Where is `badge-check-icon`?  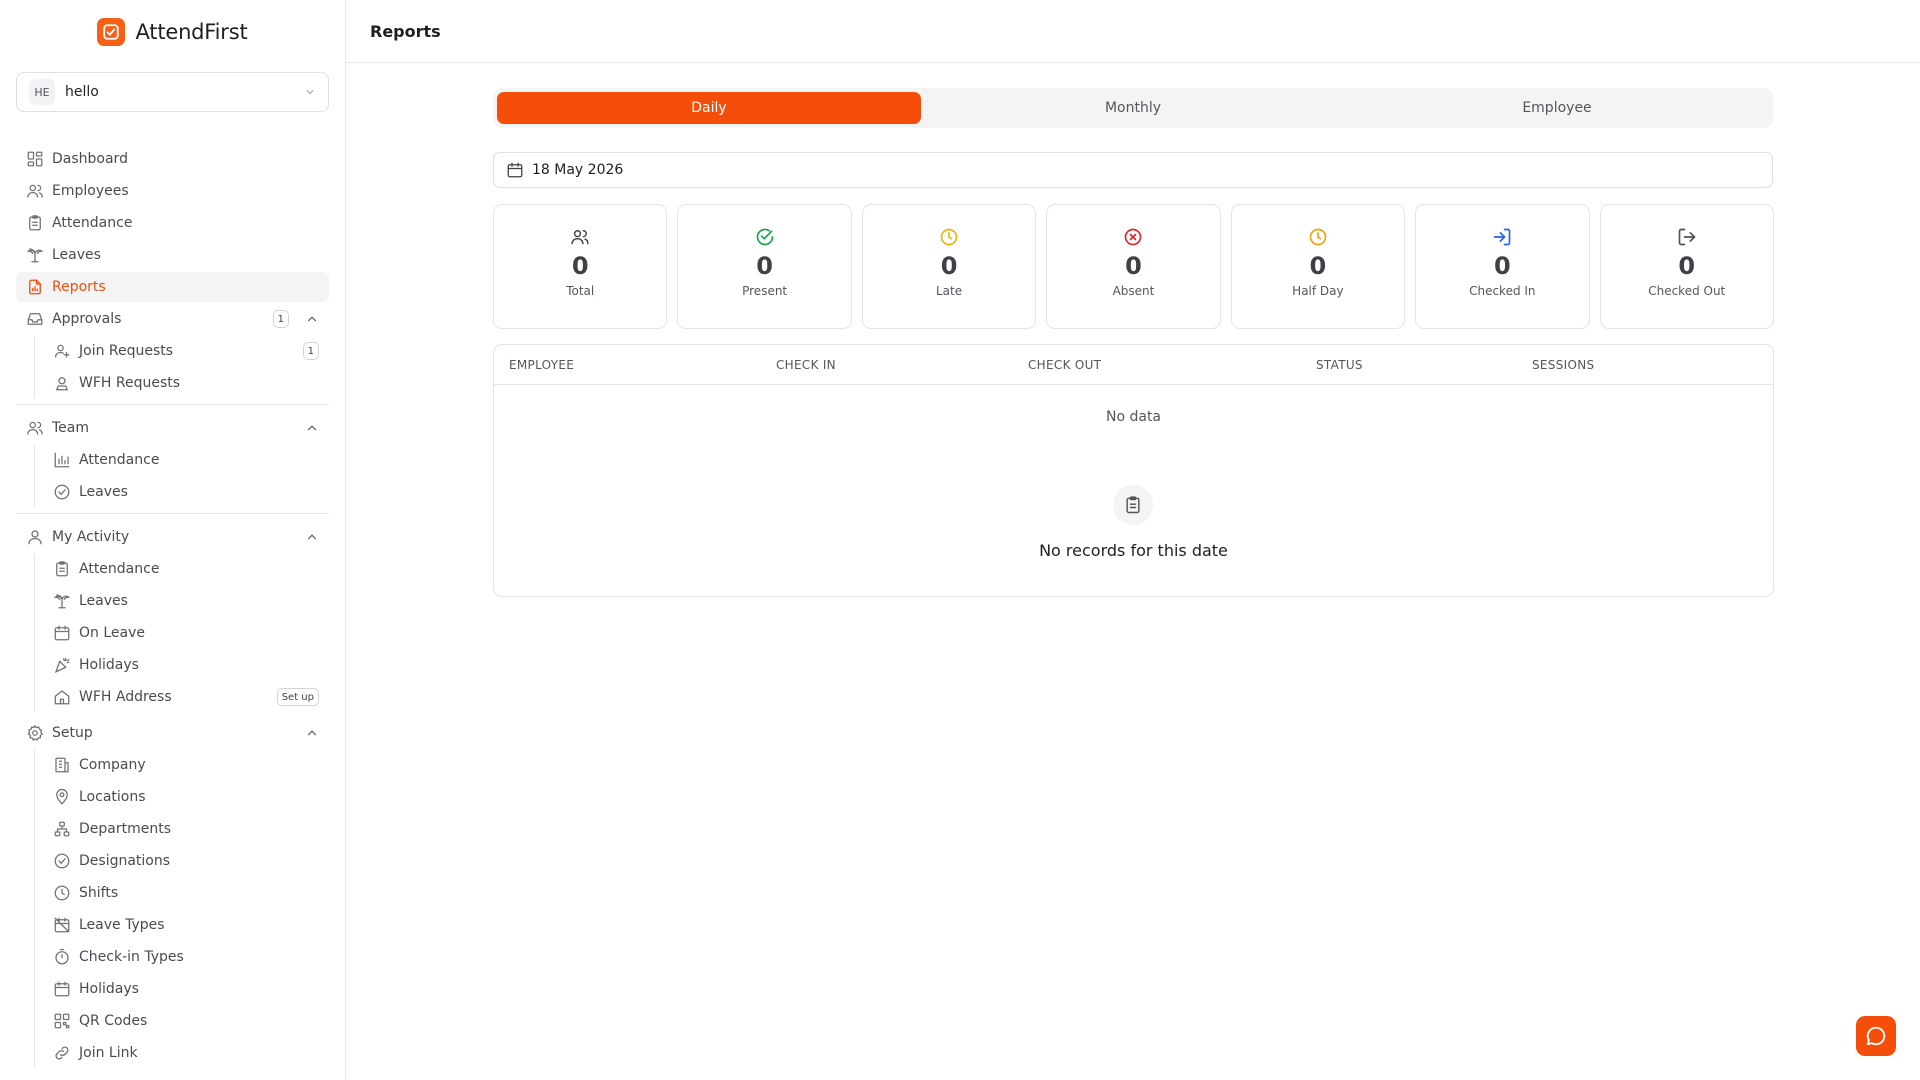 badge-check-icon is located at coordinates (62, 861).